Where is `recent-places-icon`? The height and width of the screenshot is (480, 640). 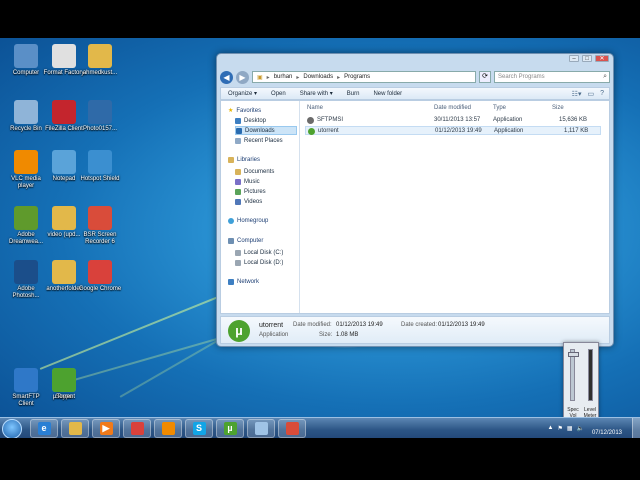 recent-places-icon is located at coordinates (238, 140).